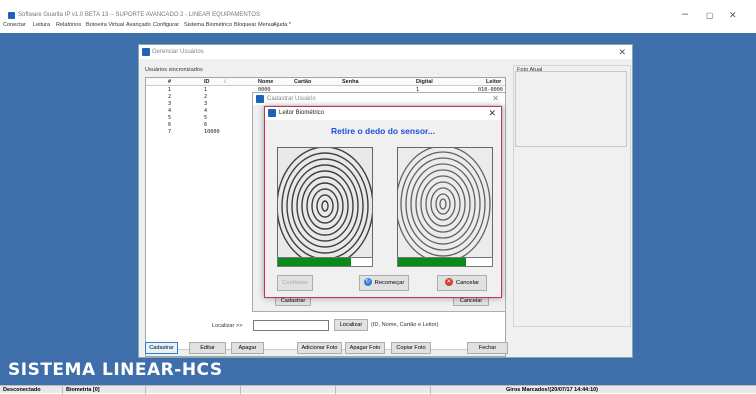 Image resolution: width=756 pixels, height=394 pixels. Describe the element at coordinates (178, 52) in the screenshot. I see `gerenciar-title: Gerenciar Usuários` at that location.